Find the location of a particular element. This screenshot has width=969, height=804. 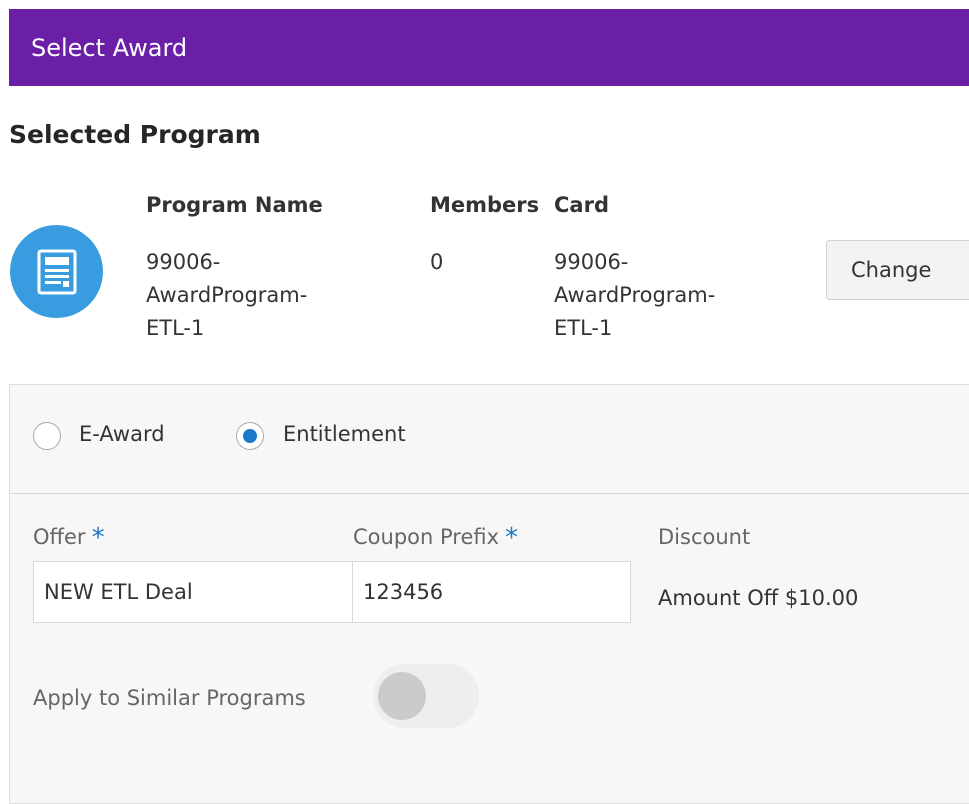

dialog-title: Select Award is located at coordinates (109, 47).